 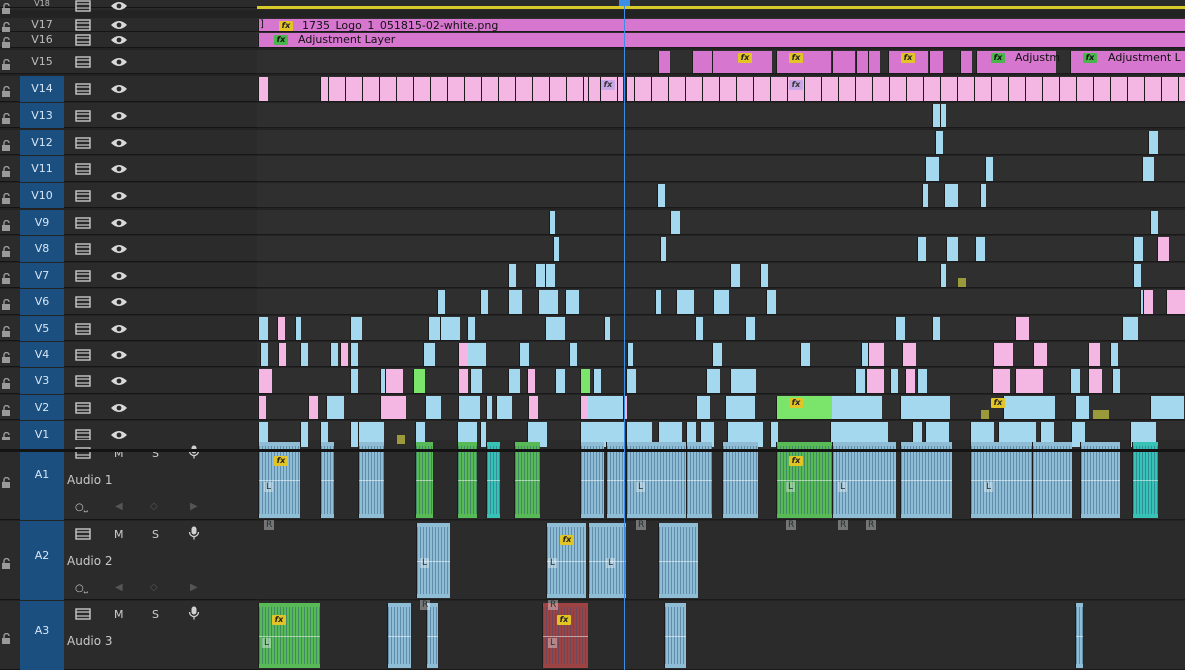 What do you see at coordinates (42, 275) in the screenshot?
I see `track-name-v7: V7` at bounding box center [42, 275].